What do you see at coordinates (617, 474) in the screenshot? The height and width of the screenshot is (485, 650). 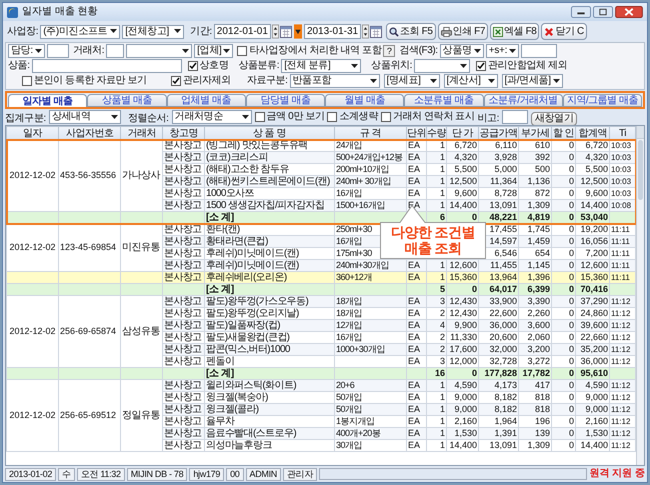 I see `status-notice: 원격 지원 중` at bounding box center [617, 474].